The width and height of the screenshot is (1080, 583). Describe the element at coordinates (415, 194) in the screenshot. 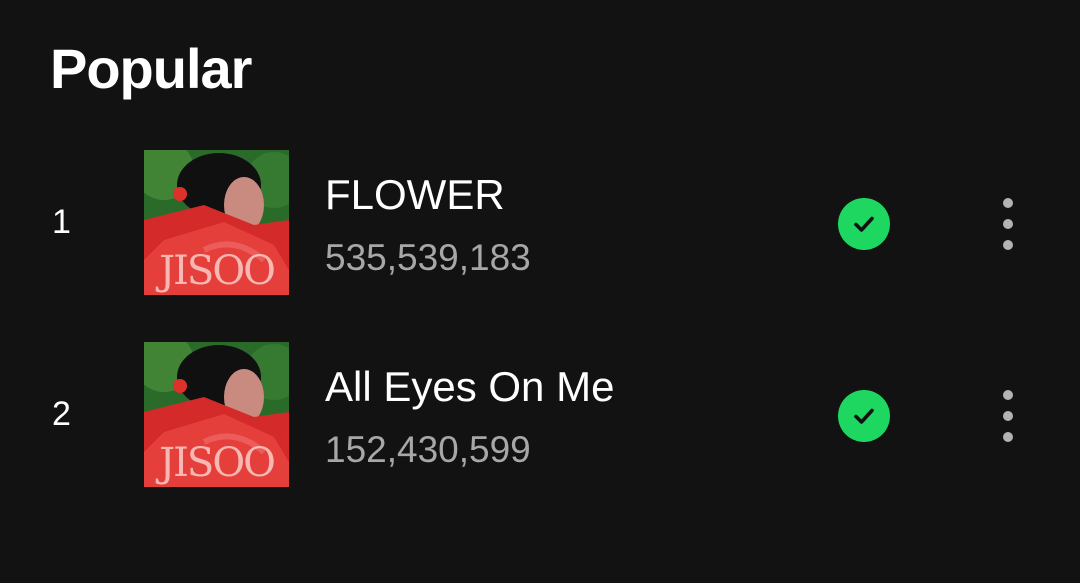

I see `track-title: FLOWER` at that location.